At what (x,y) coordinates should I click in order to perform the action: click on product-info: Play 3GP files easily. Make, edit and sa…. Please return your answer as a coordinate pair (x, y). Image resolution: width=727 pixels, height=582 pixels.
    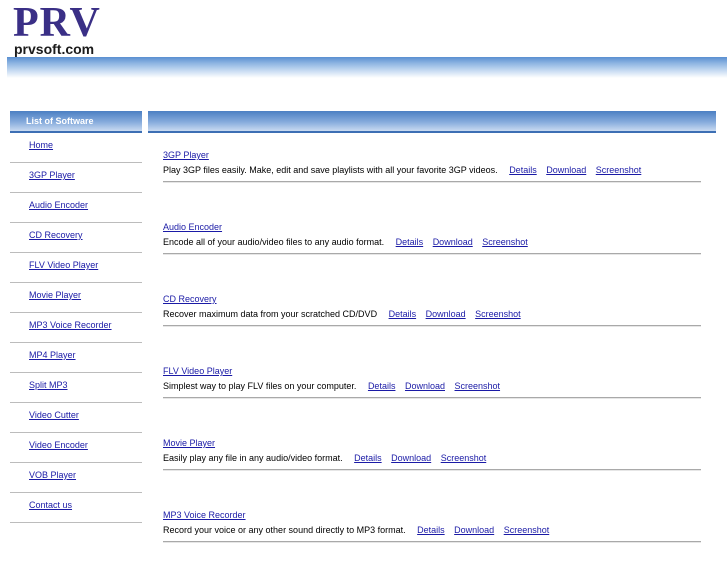
    Looking at the image, I should click on (402, 170).